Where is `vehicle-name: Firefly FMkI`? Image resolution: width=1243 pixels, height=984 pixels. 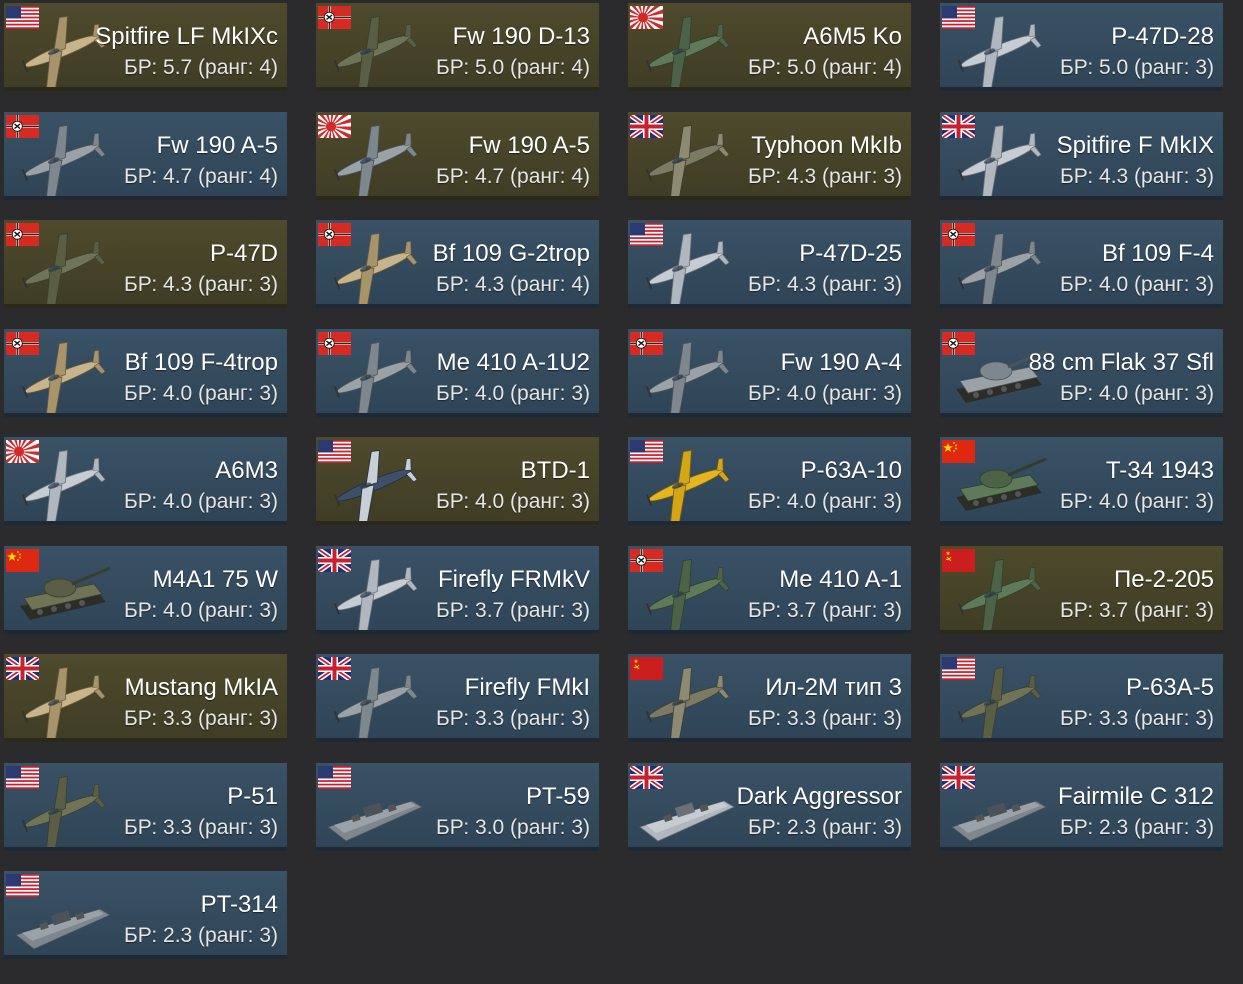
vehicle-name: Firefly FMkI is located at coordinates (527, 687).